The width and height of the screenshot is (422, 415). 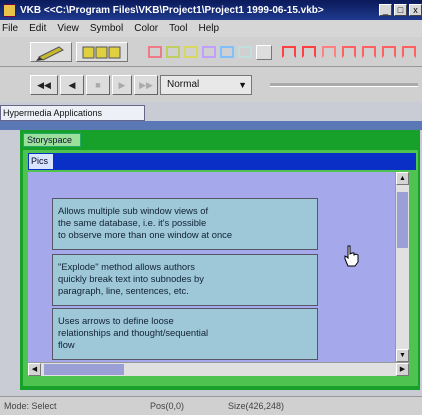 I want to click on text-block-icon, so click(x=101, y=52).